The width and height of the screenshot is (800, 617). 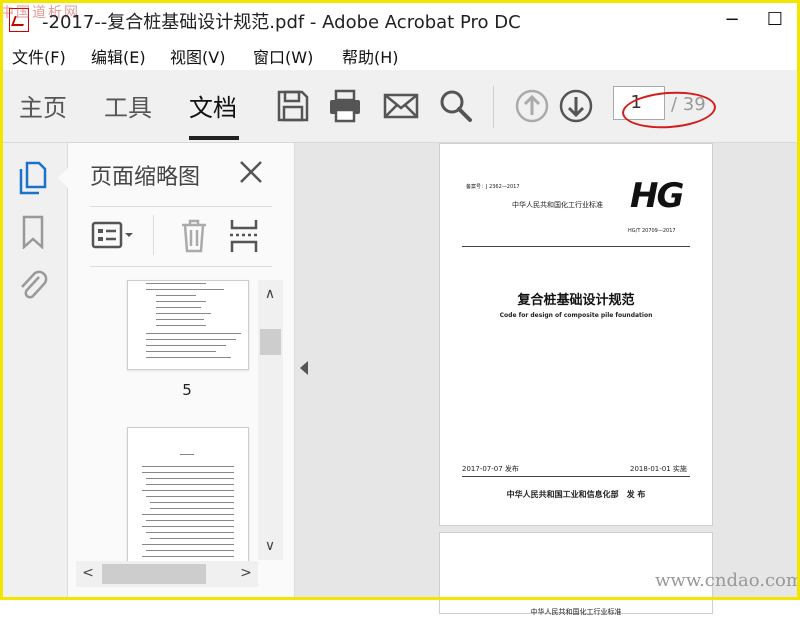 What do you see at coordinates (39, 56) in the screenshot?
I see `menu-file: 文件(F)` at bounding box center [39, 56].